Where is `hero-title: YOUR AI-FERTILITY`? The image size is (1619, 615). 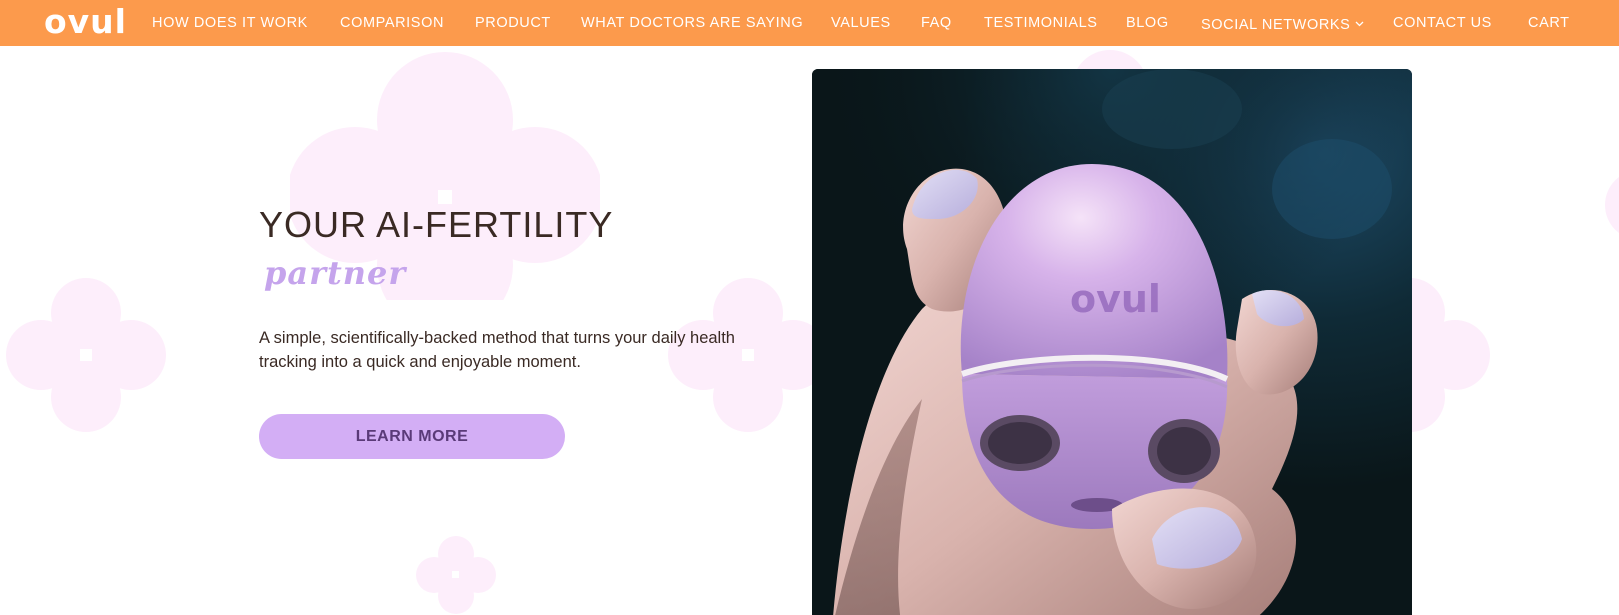
hero-title: YOUR AI-FERTILITY is located at coordinates (436, 224).